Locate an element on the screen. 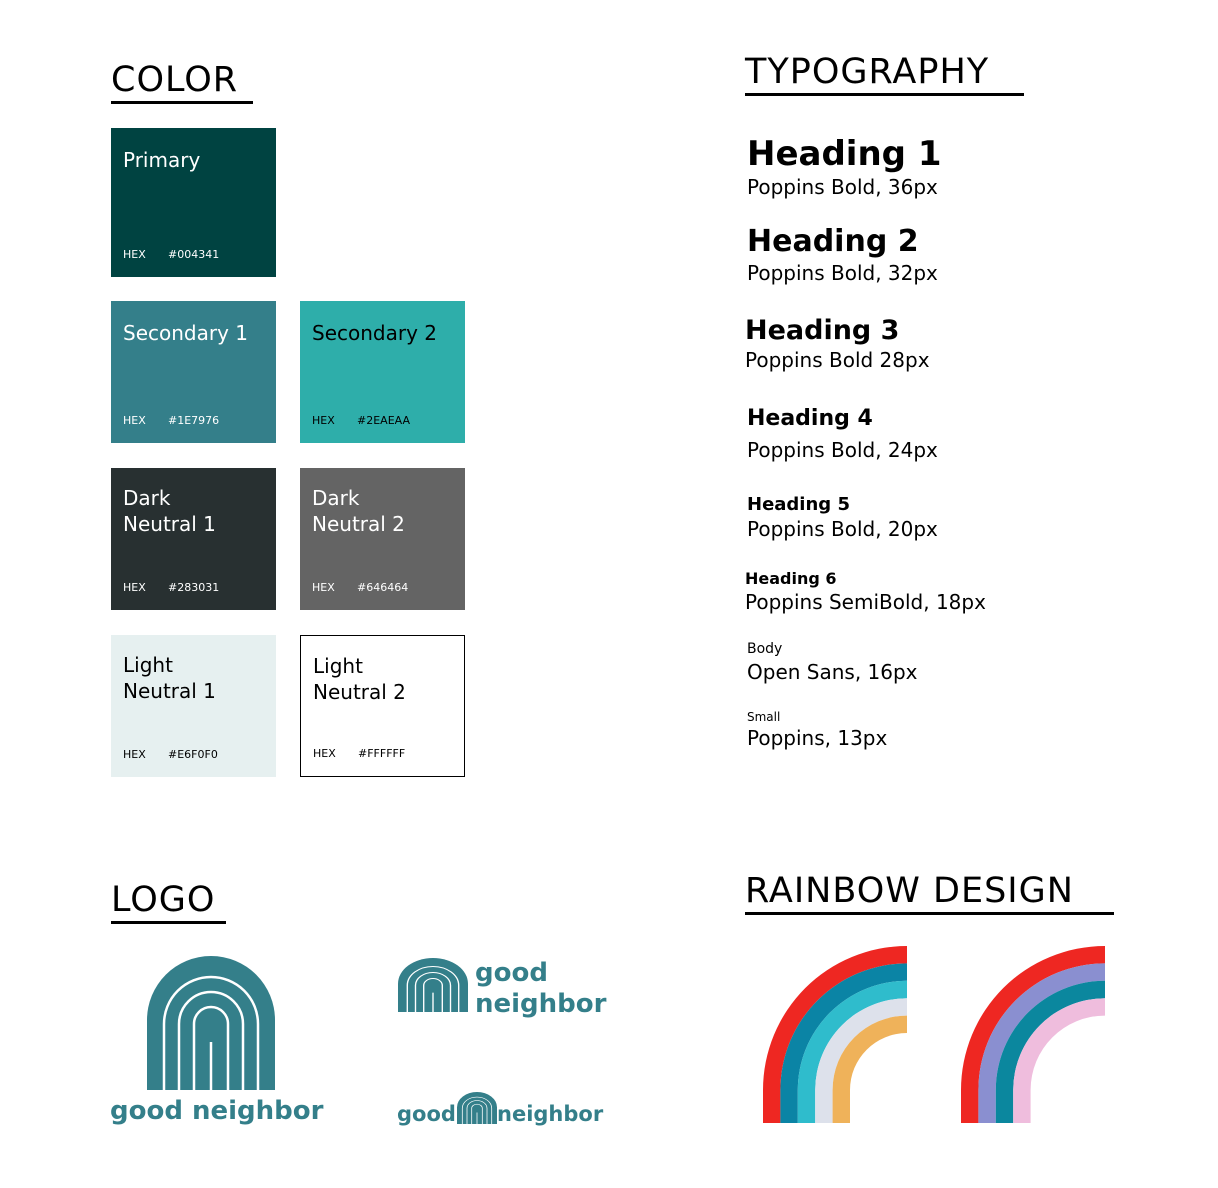 This screenshot has height=1188, width=1218. type-sample: Heading 3 is located at coordinates (822, 330).